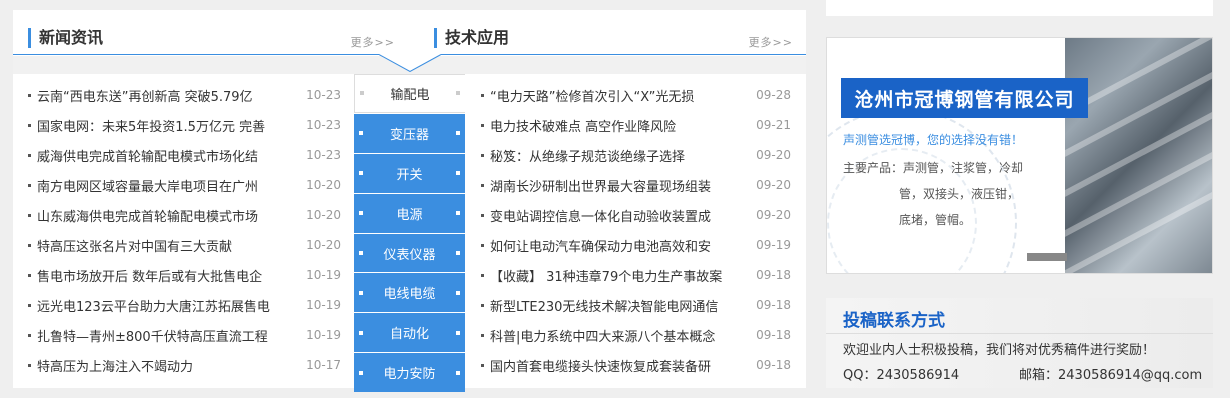  What do you see at coordinates (65, 38) in the screenshot?
I see `news-title: 新闻资讯` at bounding box center [65, 38].